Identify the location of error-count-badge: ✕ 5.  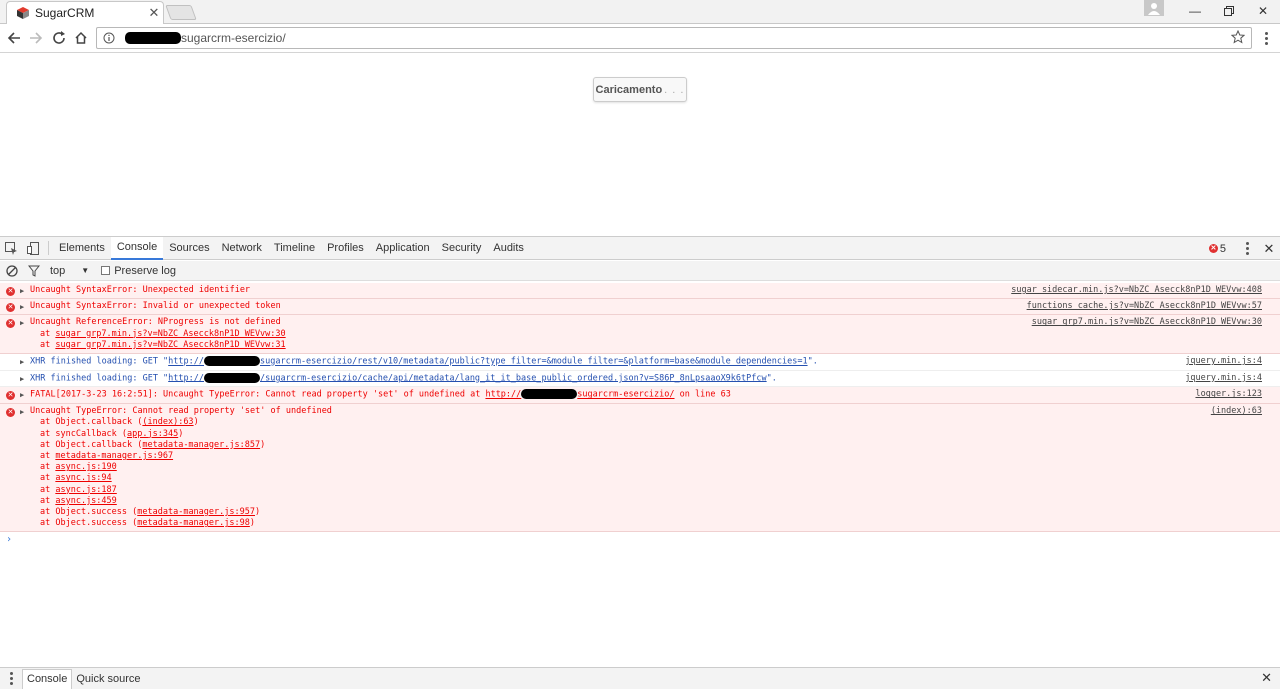
(1217, 249).